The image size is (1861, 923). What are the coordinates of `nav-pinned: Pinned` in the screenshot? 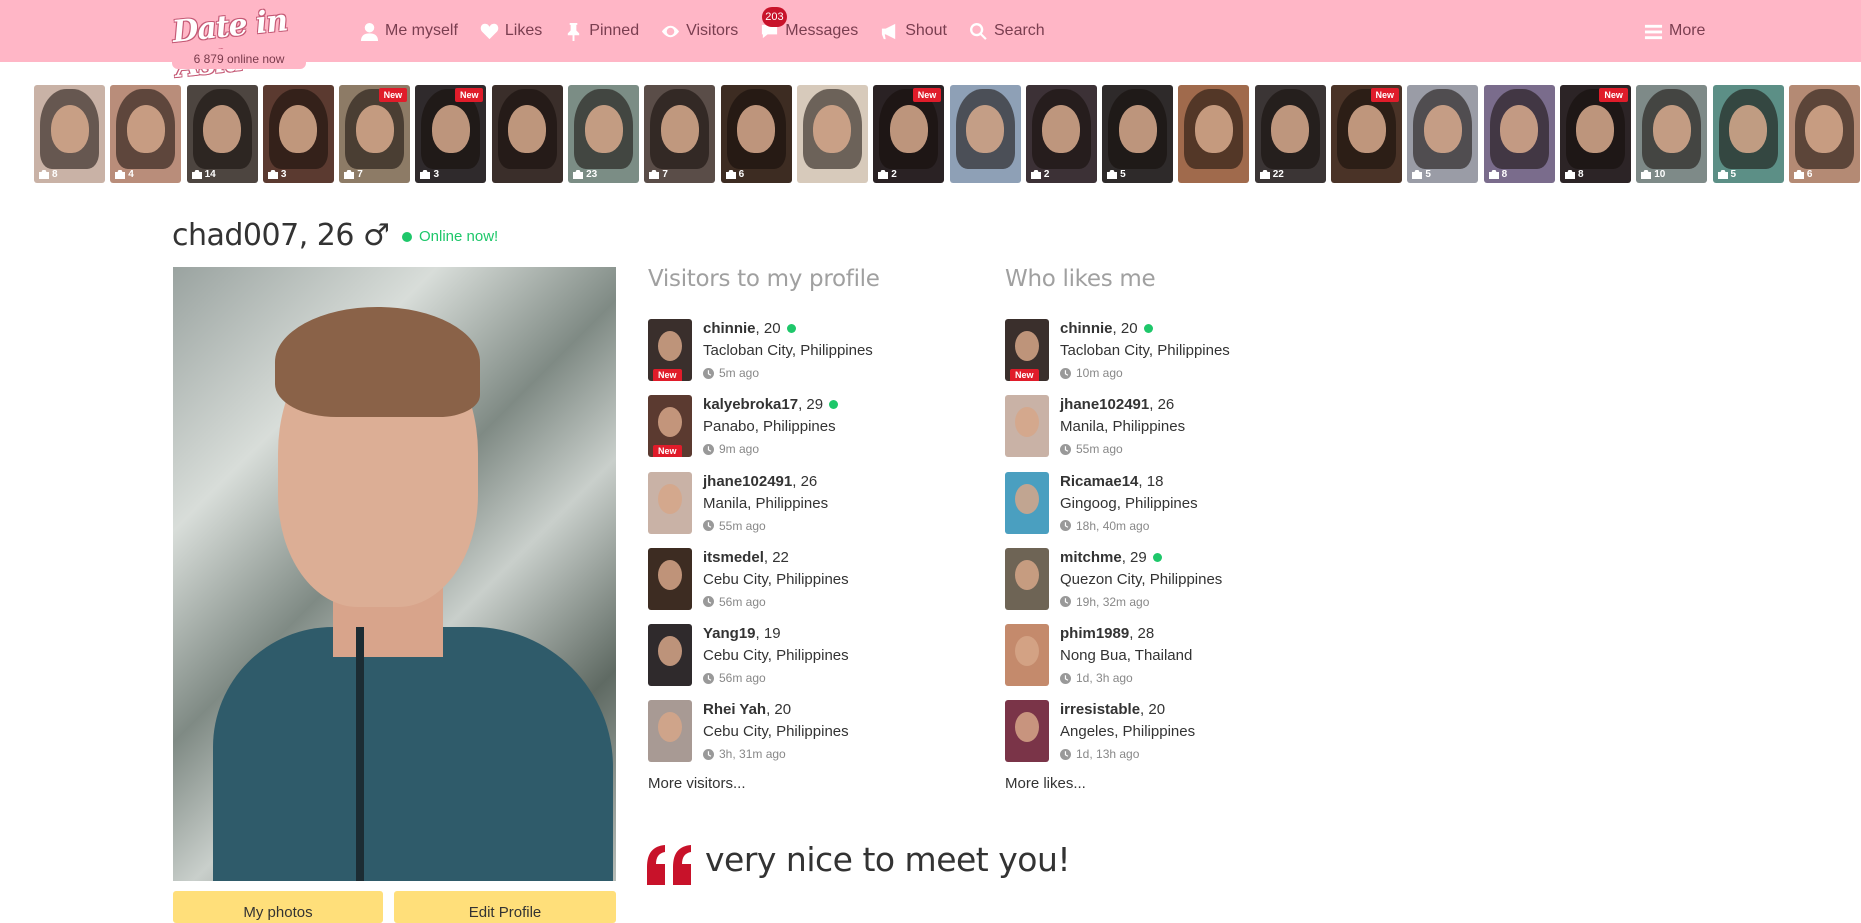 It's located at (601, 31).